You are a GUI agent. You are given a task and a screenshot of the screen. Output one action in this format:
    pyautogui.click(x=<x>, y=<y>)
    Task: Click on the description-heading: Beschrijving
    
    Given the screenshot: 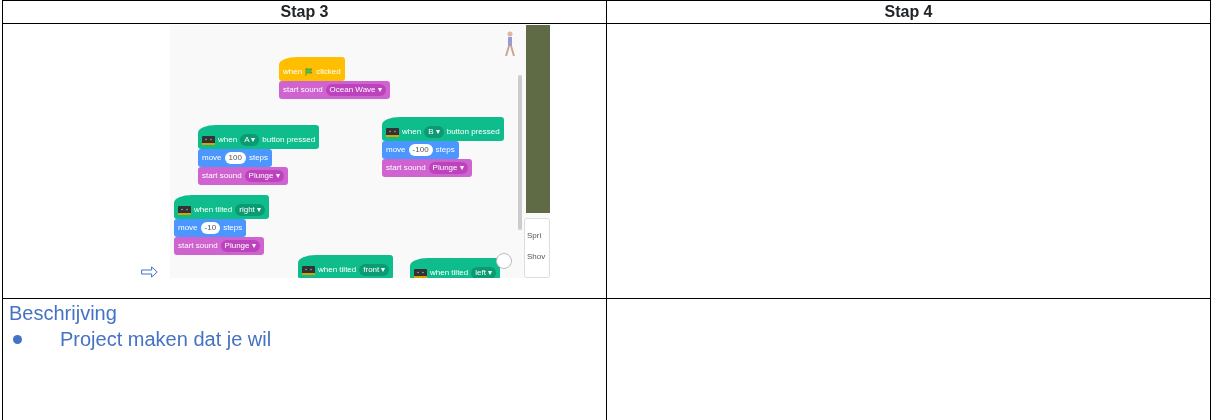 What is the action you would take?
    pyautogui.click(x=63, y=313)
    